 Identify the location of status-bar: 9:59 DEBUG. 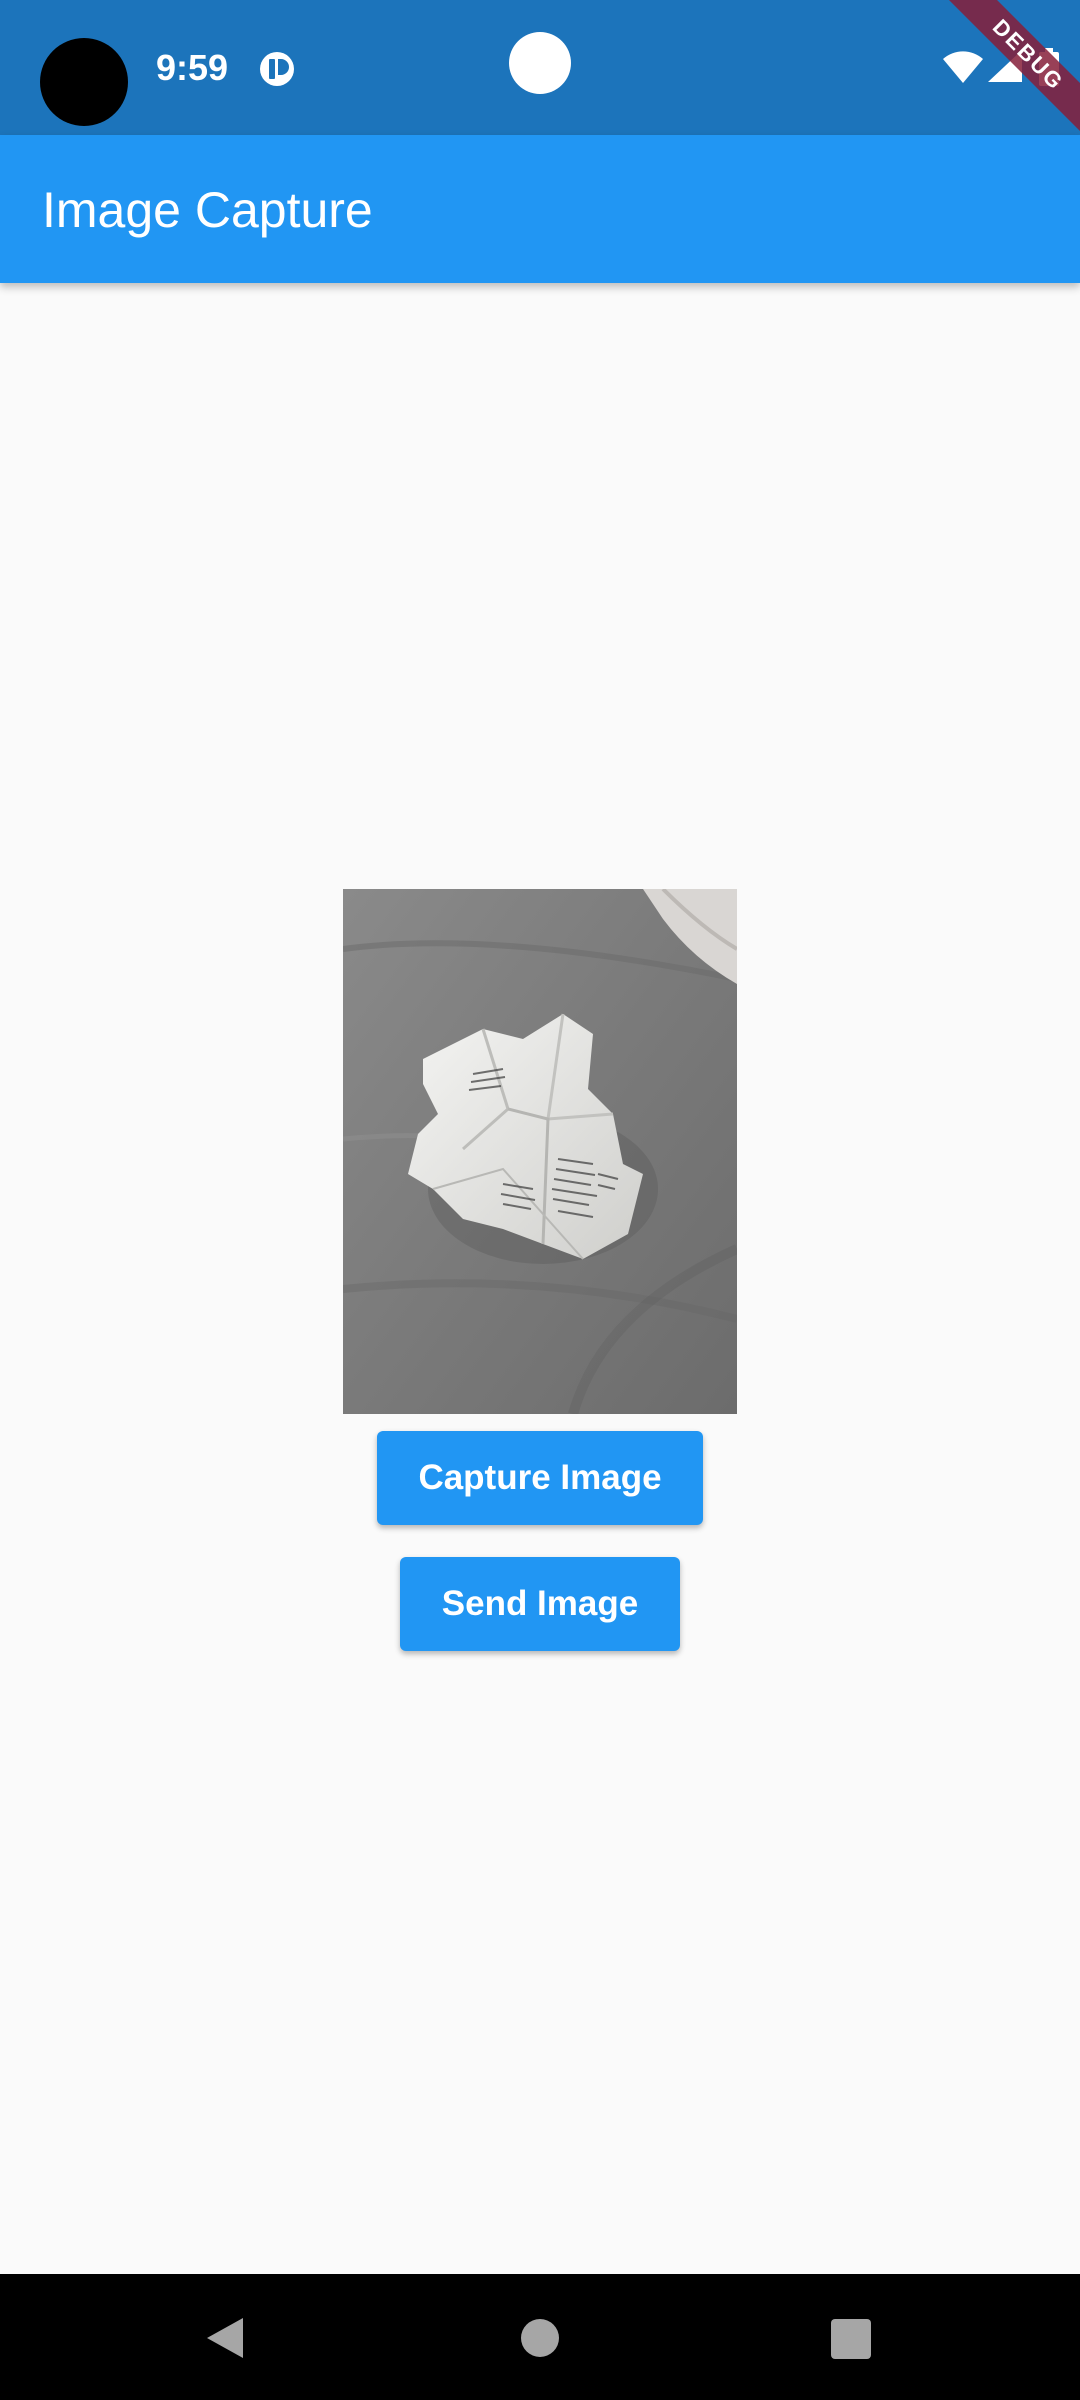
(540, 72).